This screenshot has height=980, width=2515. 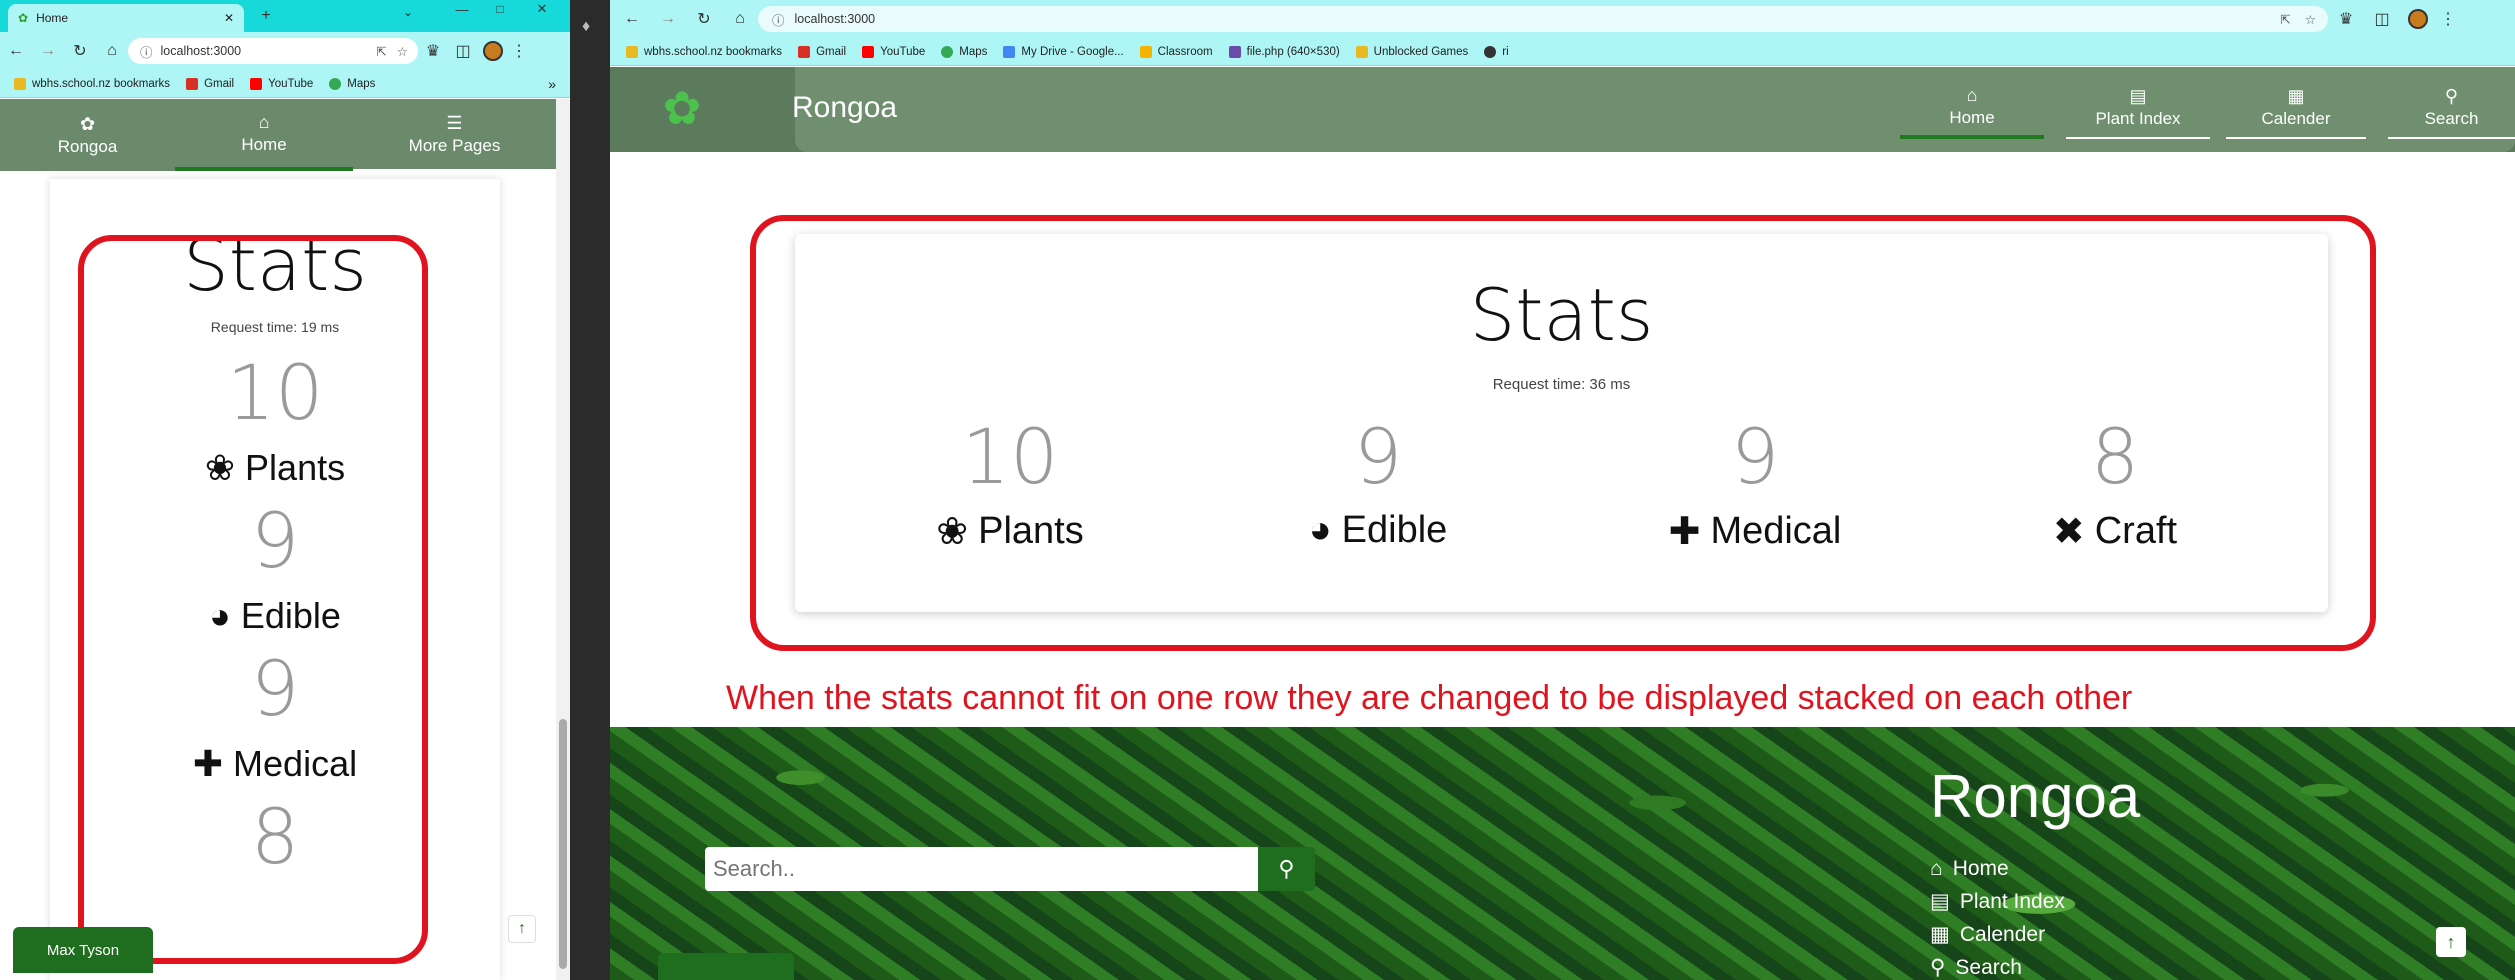 I want to click on scrollbar-thumb, so click(x=563, y=844).